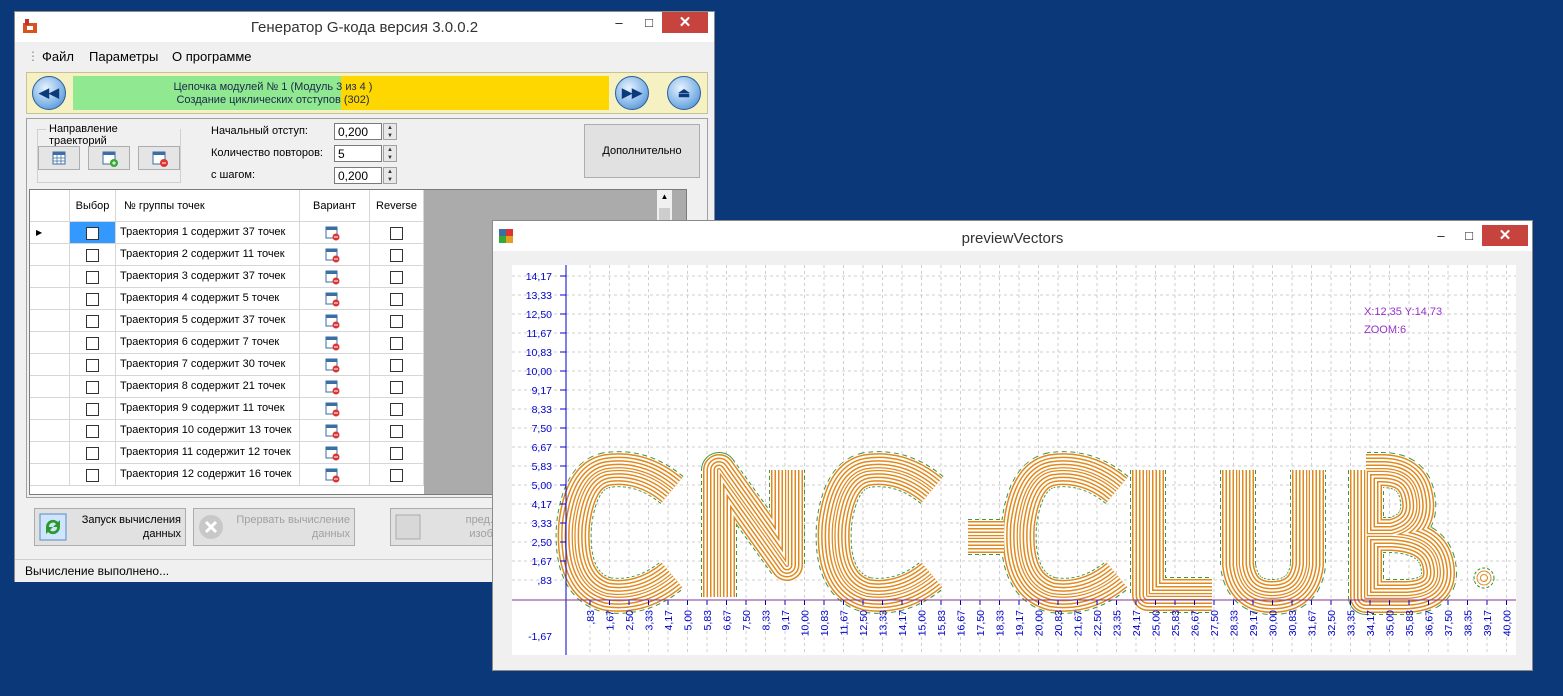  What do you see at coordinates (227, 343) in the screenshot?
I see `table-row: Траектория 6 содержит 7 точек` at bounding box center [227, 343].